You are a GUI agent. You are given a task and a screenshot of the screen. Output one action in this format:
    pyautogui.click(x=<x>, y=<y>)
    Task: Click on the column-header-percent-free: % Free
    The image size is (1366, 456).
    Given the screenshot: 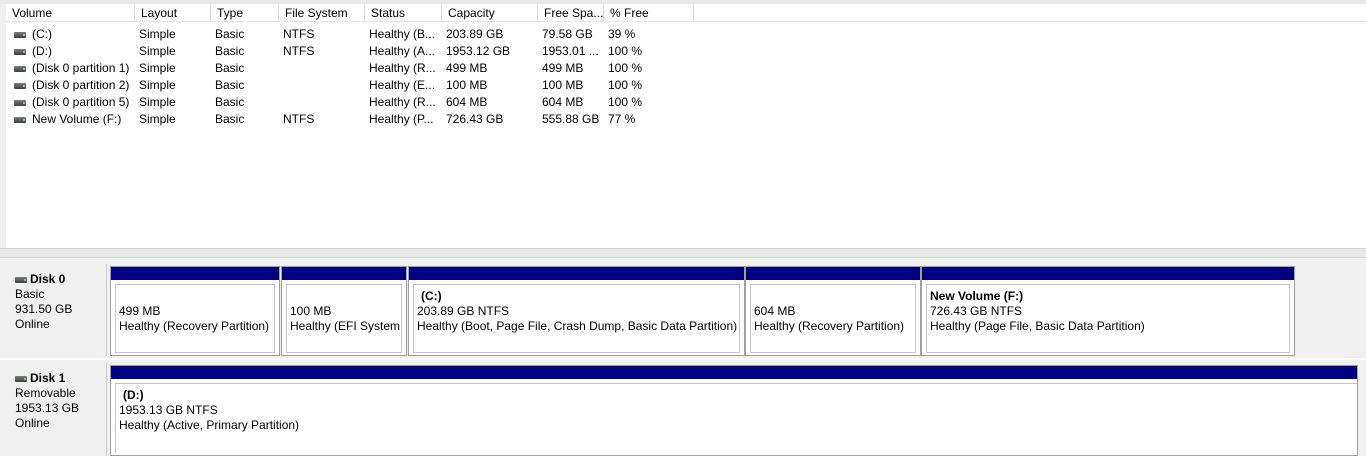 What is the action you would take?
    pyautogui.click(x=649, y=13)
    